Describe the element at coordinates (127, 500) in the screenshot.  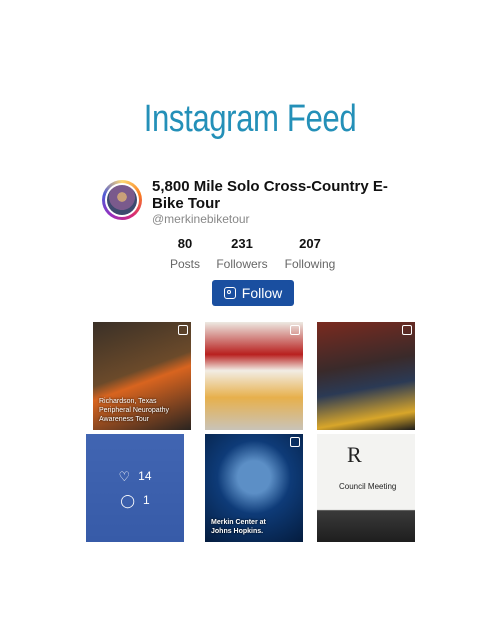
I see `comment-icon: ◯` at that location.